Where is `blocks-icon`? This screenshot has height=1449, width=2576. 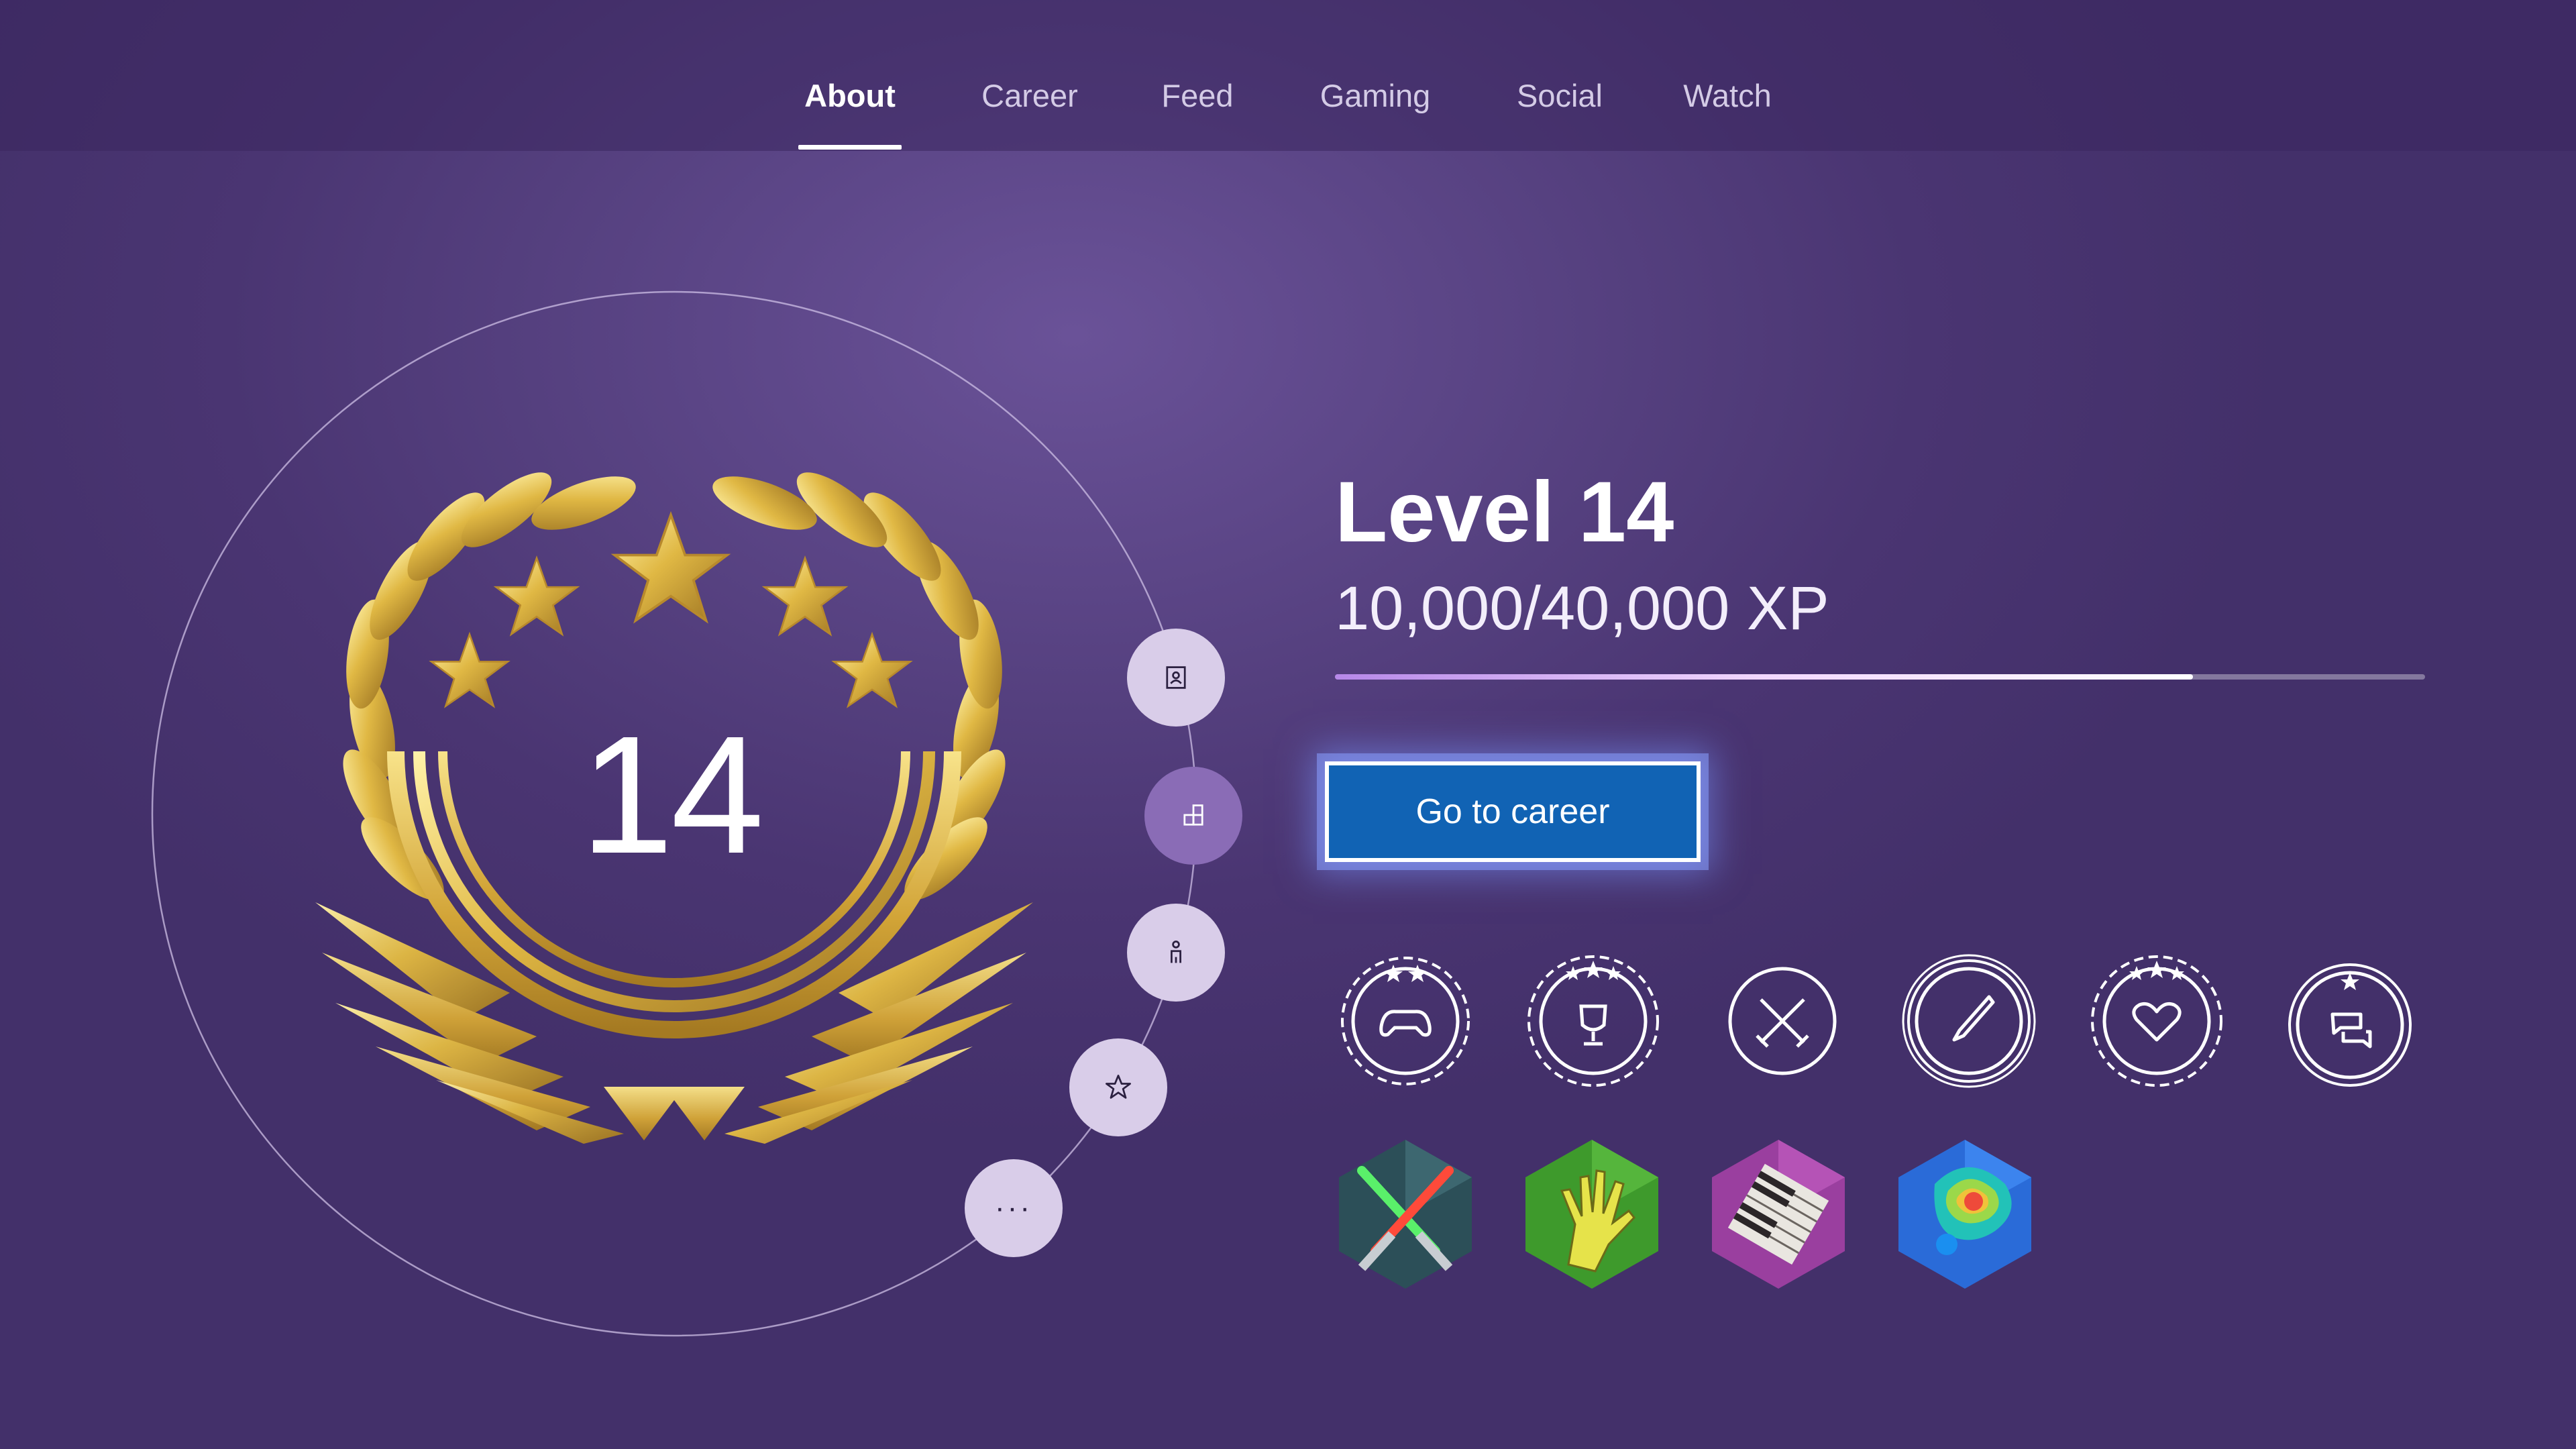
blocks-icon is located at coordinates (1193, 815).